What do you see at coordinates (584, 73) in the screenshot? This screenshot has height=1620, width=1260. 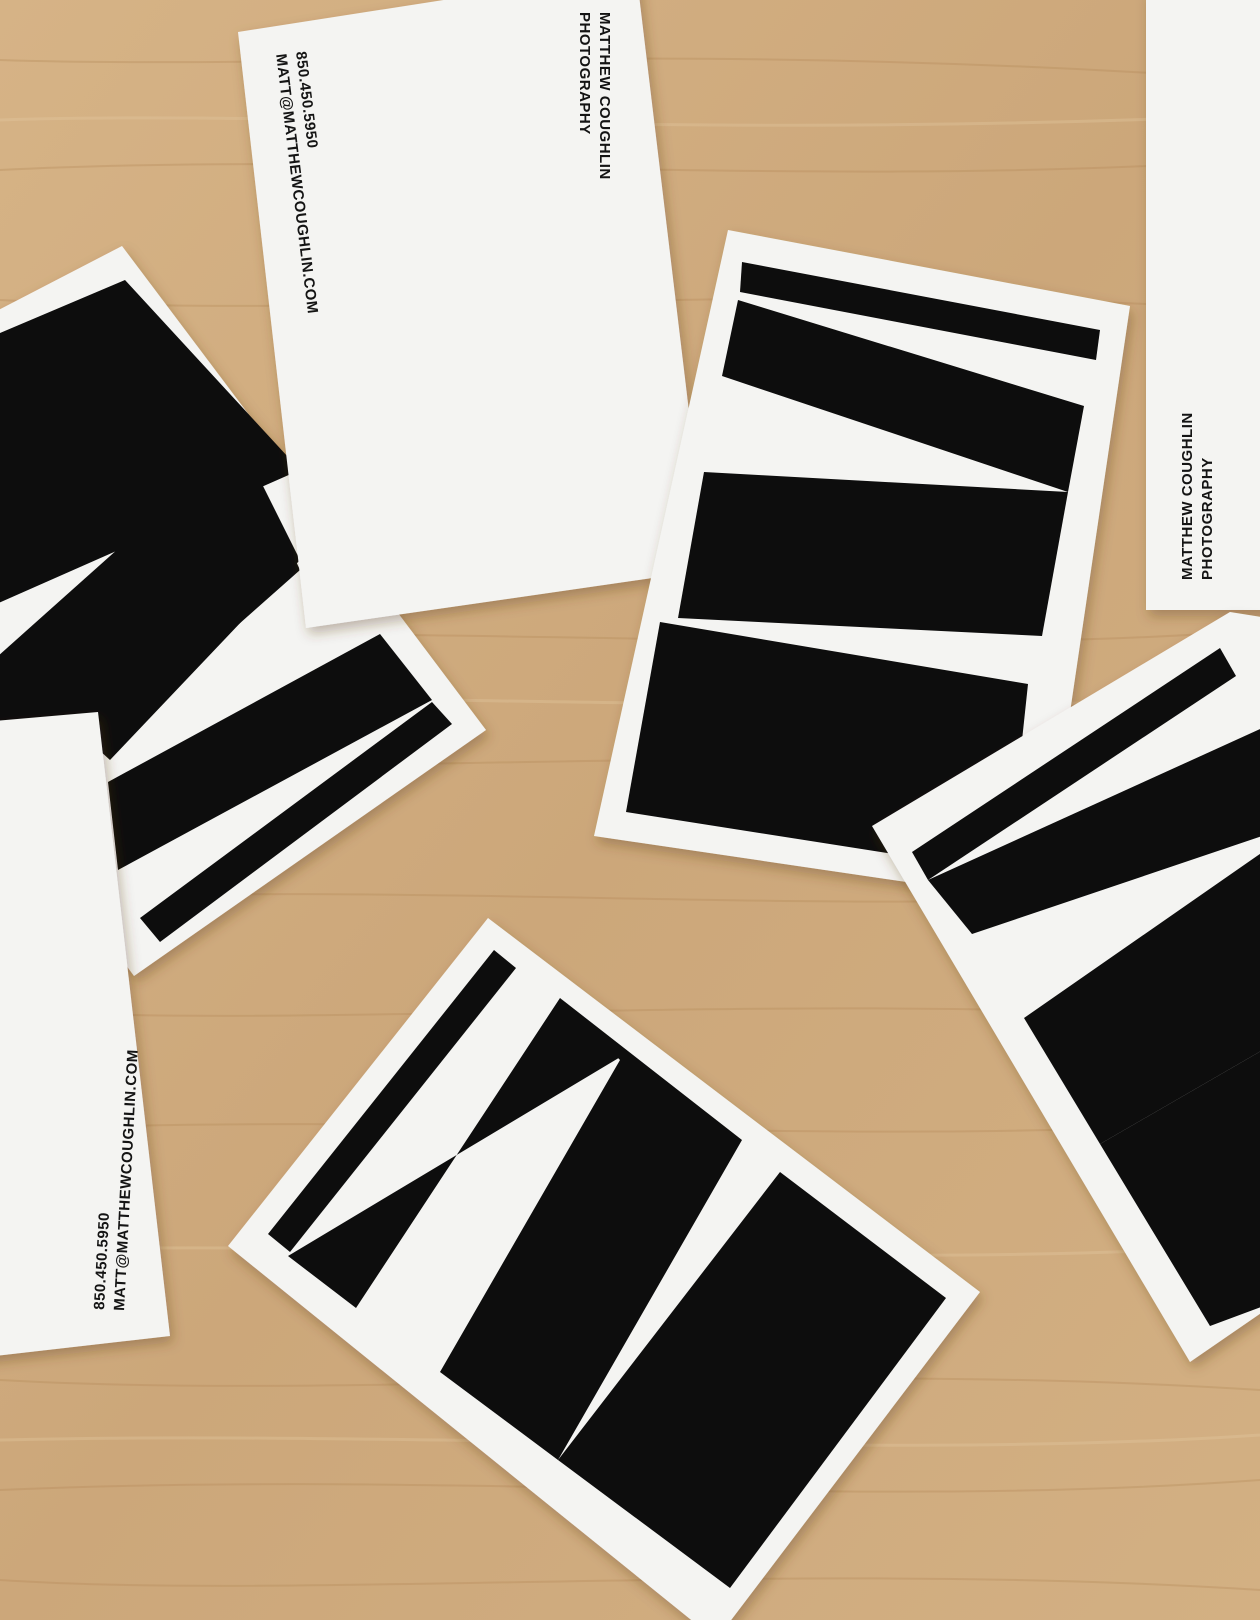 I see `top-card-title: PHOTOGRAPHY` at bounding box center [584, 73].